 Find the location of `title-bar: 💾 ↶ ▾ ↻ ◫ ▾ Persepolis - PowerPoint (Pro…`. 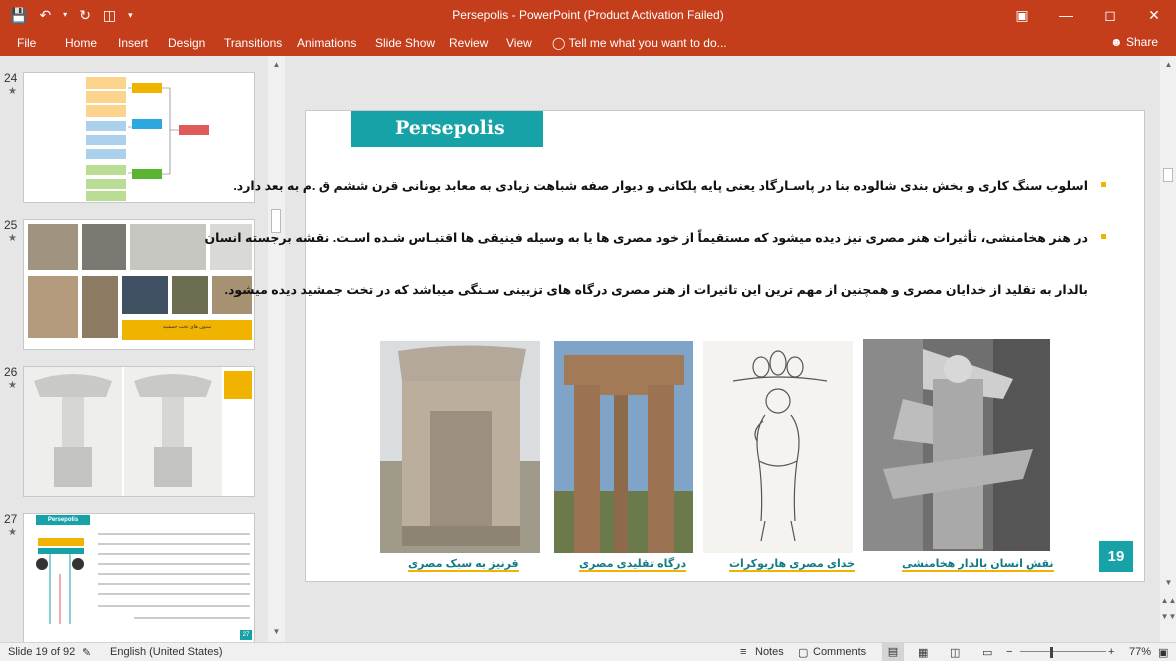

title-bar: 💾 ↶ ▾ ↻ ◫ ▾ Persepolis - PowerPoint (Pro… is located at coordinates (588, 15).